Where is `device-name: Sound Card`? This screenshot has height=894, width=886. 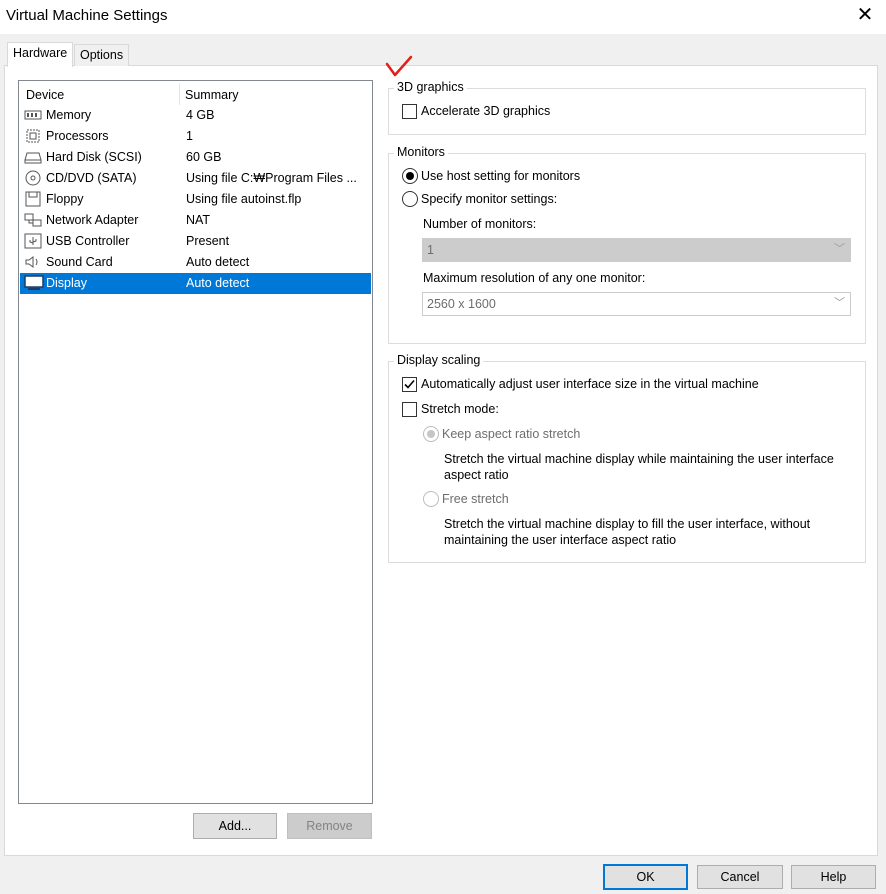 device-name: Sound Card is located at coordinates (79, 262).